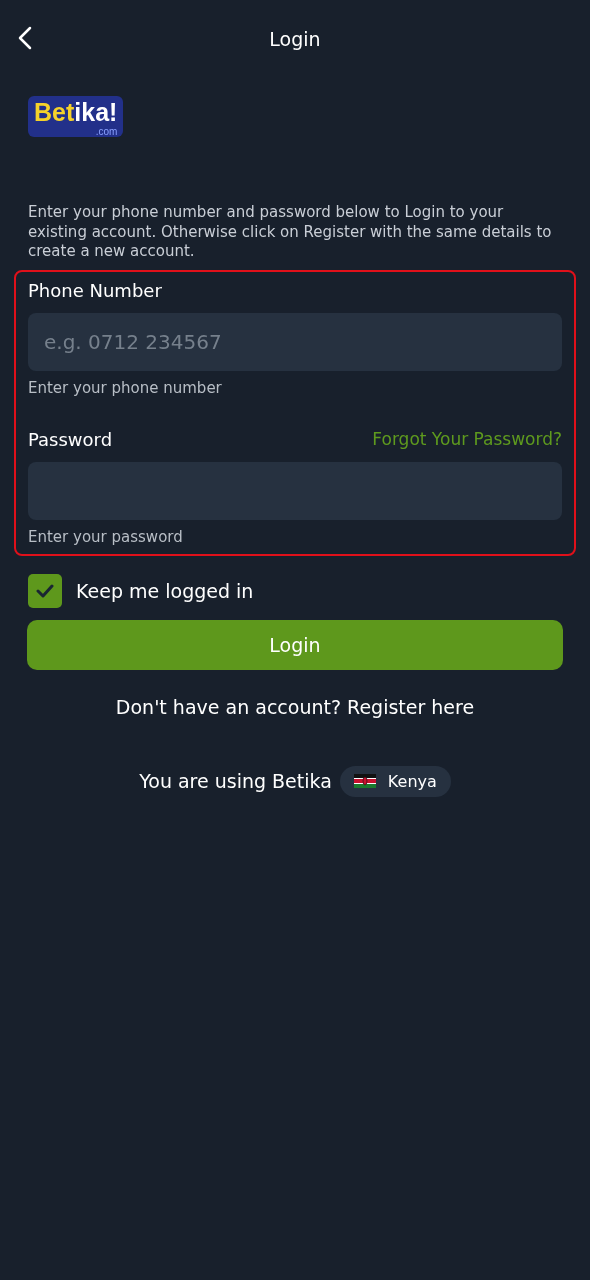 The image size is (590, 1280). I want to click on field-hint: Enter your password, so click(106, 536).